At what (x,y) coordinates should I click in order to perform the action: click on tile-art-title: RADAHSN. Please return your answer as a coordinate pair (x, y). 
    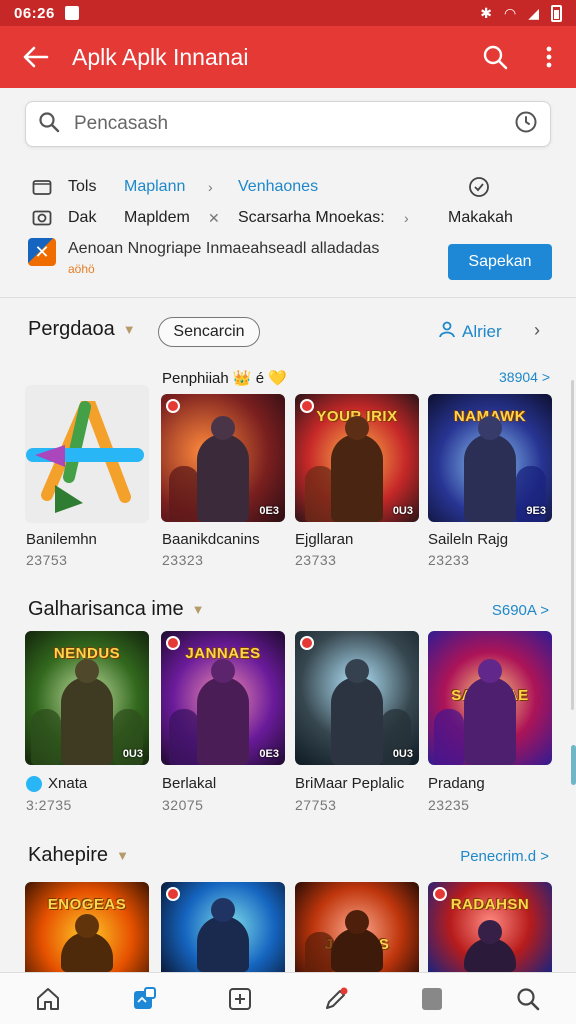
    Looking at the image, I should click on (490, 904).